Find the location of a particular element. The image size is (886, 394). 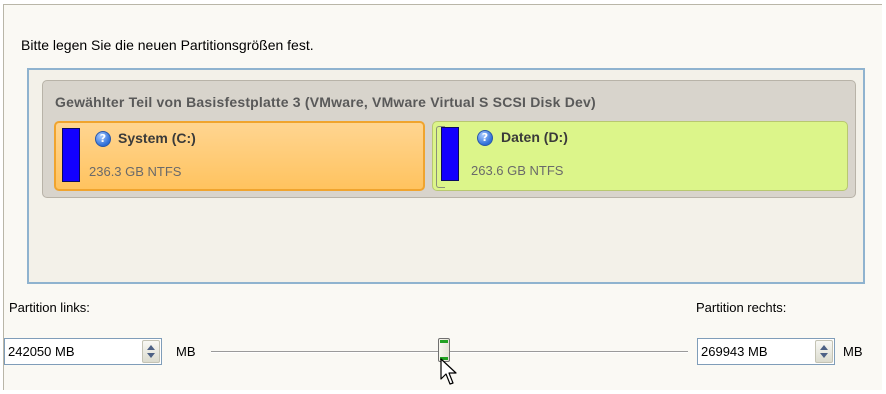

partition-left-label: Partition links: is located at coordinates (49, 307).